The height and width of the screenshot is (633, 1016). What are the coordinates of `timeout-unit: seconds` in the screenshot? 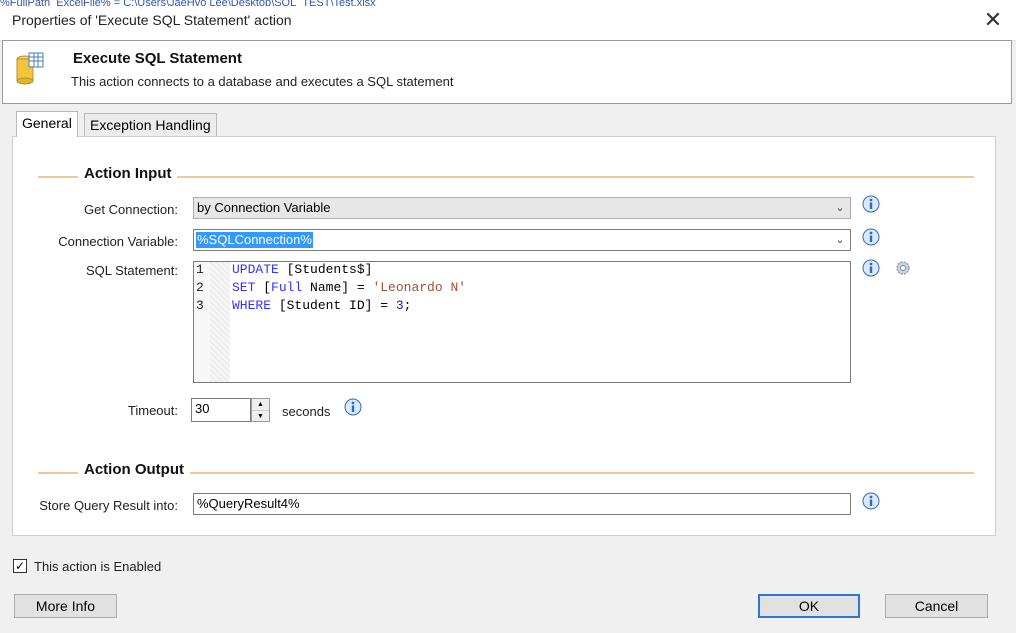 It's located at (306, 411).